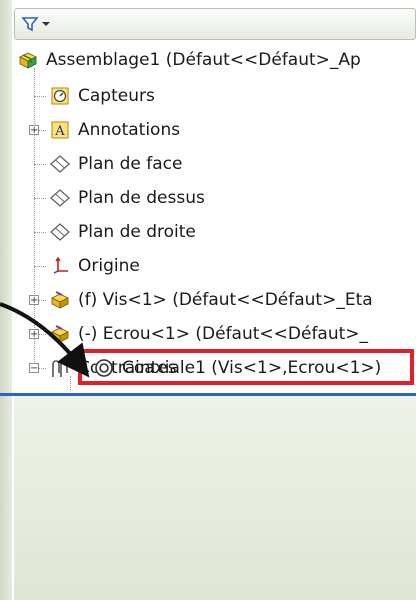  What do you see at coordinates (232, 198) in the screenshot?
I see `tree-item-plan-dessus: Plan de dessus` at bounding box center [232, 198].